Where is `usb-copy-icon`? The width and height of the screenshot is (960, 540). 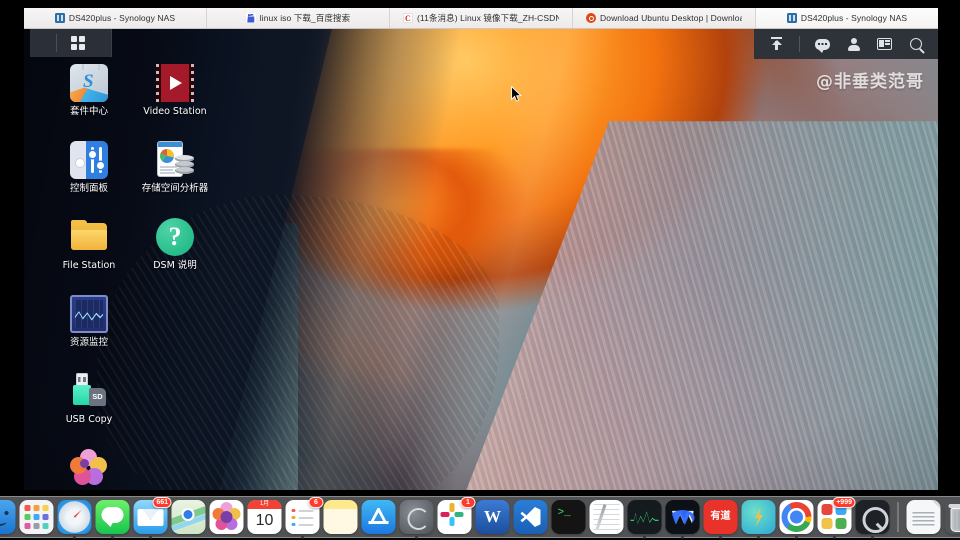 usb-copy-icon is located at coordinates (89, 391).